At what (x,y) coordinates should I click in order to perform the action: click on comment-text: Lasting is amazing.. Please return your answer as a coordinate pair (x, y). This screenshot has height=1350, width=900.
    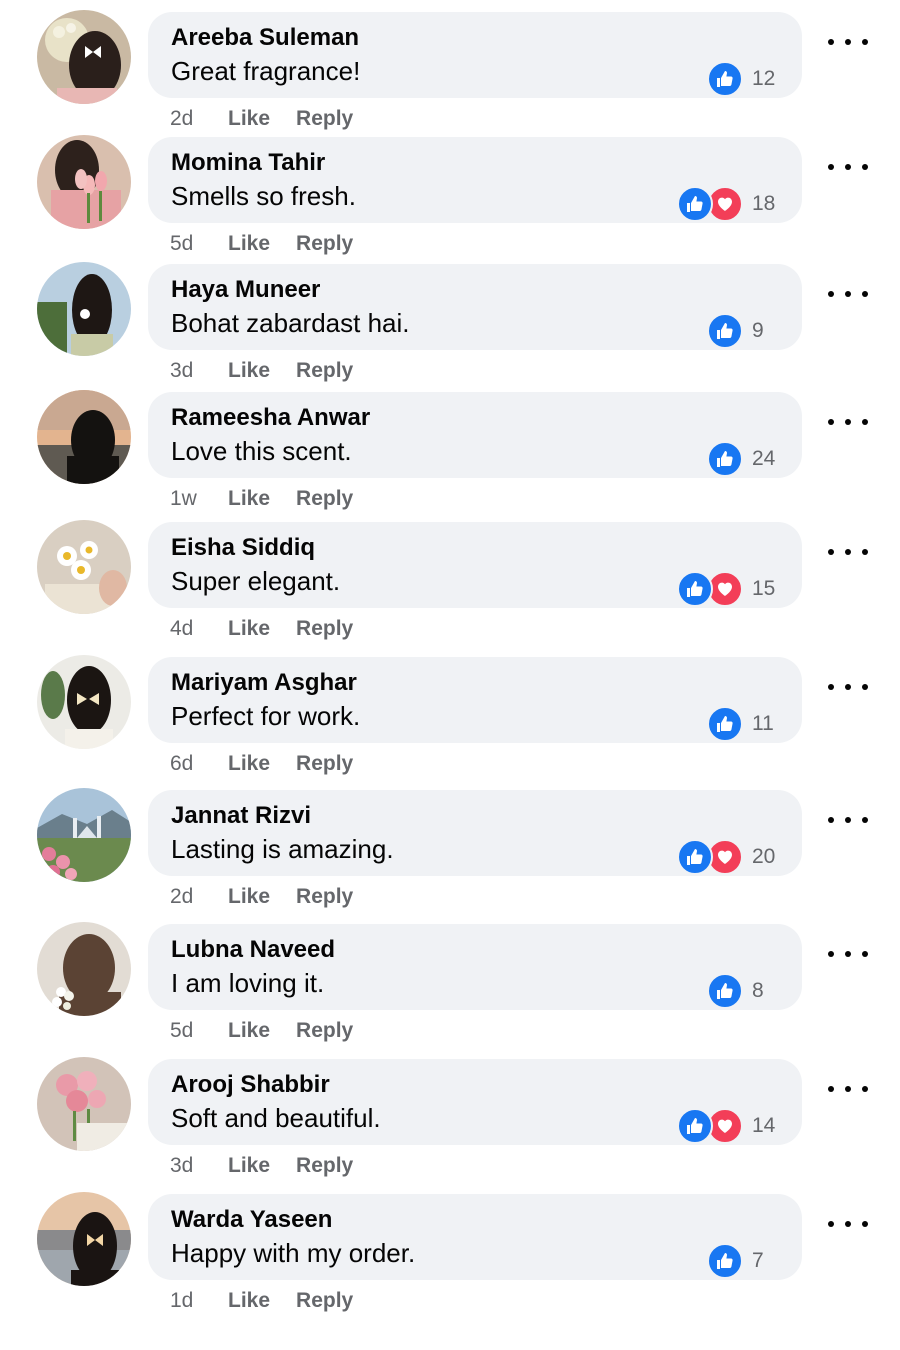
    Looking at the image, I should click on (282, 849).